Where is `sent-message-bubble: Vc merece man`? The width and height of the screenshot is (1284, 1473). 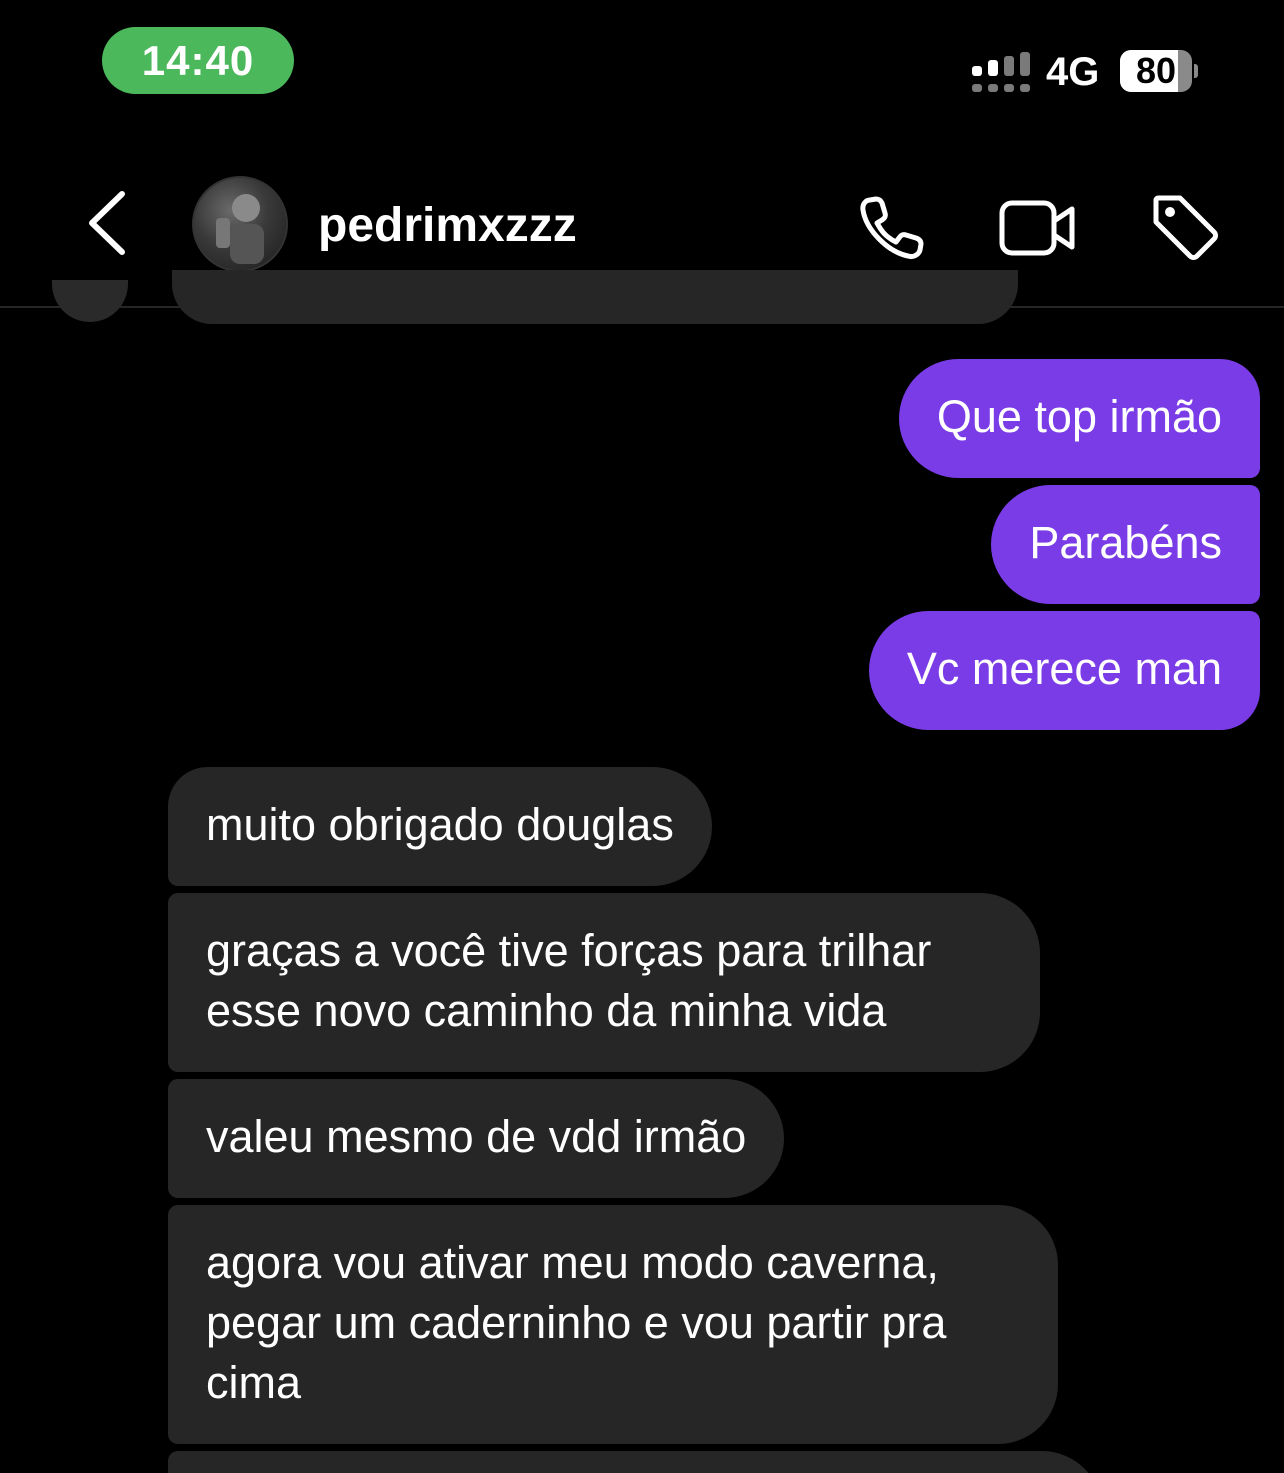 sent-message-bubble: Vc merece man is located at coordinates (1064, 670).